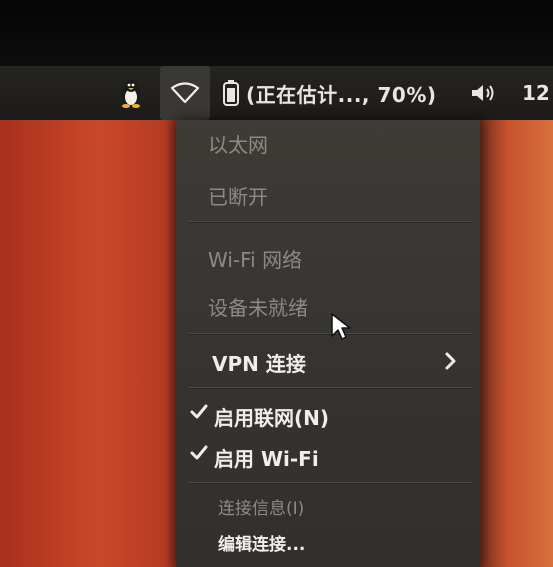 The image size is (553, 567). I want to click on connection-info-label: 连接信息(I), so click(261, 509).